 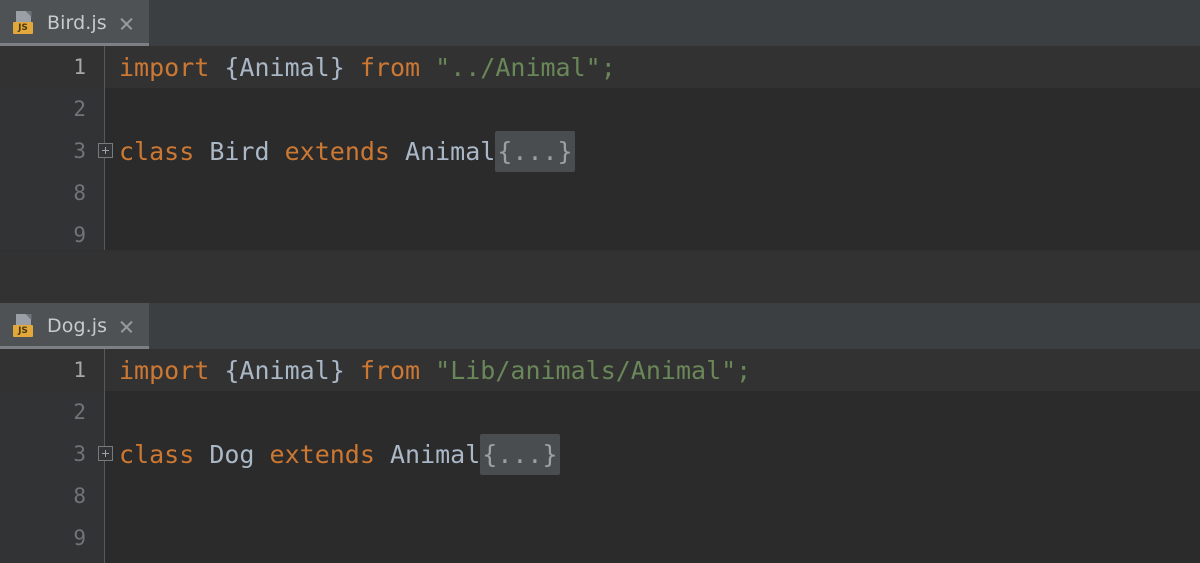 What do you see at coordinates (600, 326) in the screenshot?
I see `editor-tabbar-bottom: JS Dog.js` at bounding box center [600, 326].